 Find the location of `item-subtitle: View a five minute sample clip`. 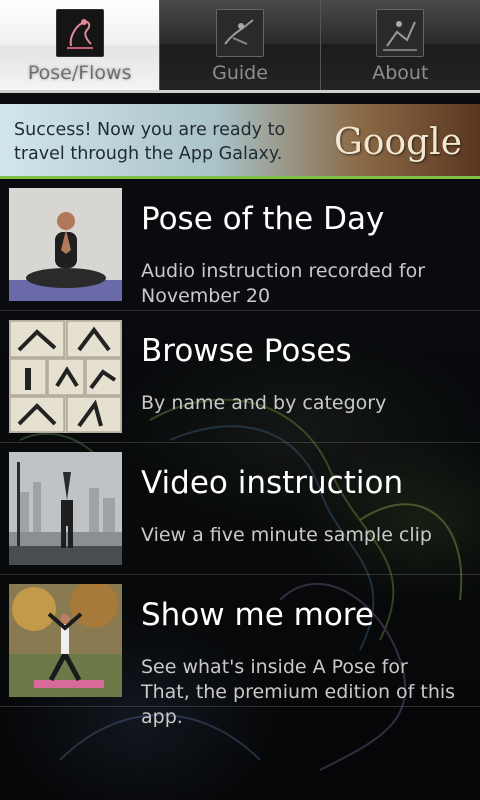

item-subtitle: View a five minute sample clip is located at coordinates (286, 535).